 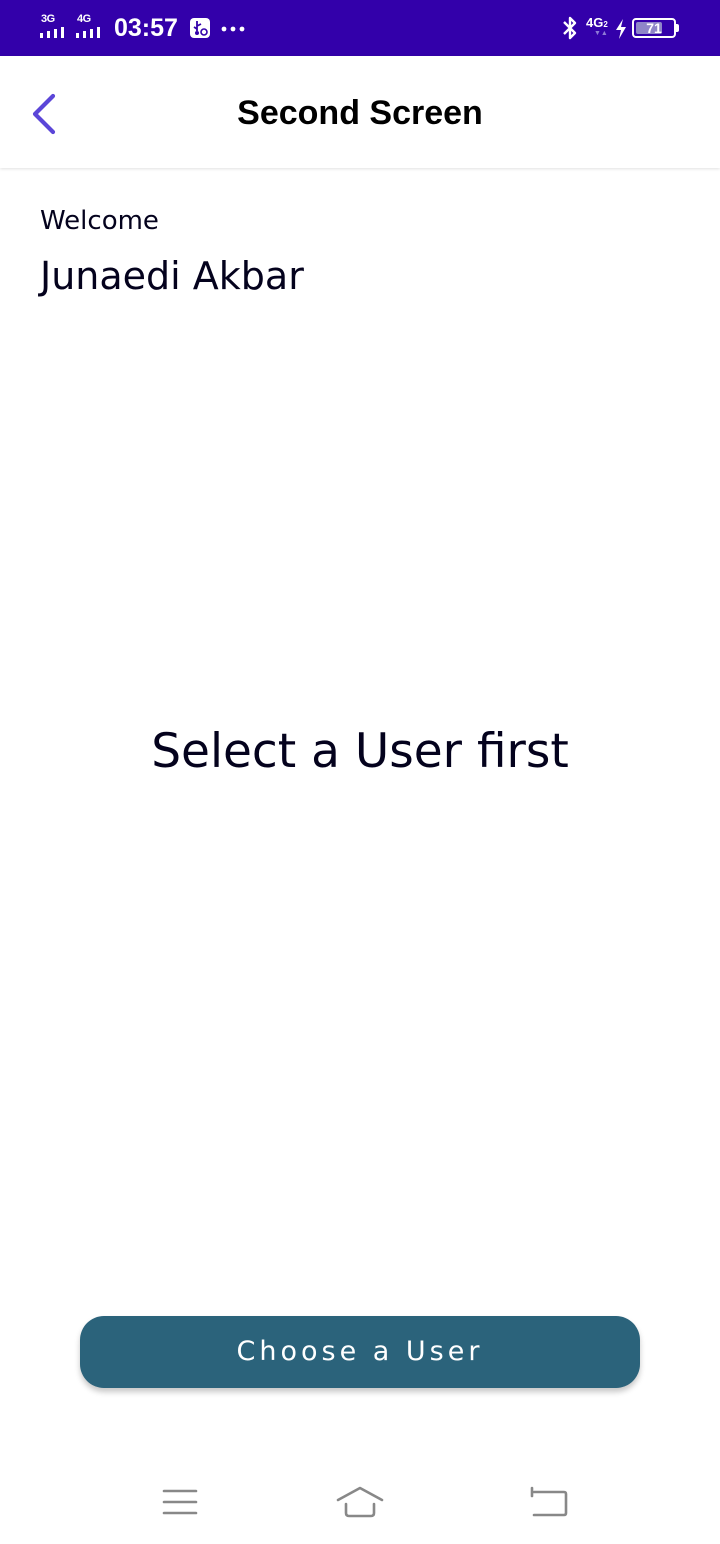 What do you see at coordinates (605, 24) in the screenshot?
I see `network-4g-sub: 2` at bounding box center [605, 24].